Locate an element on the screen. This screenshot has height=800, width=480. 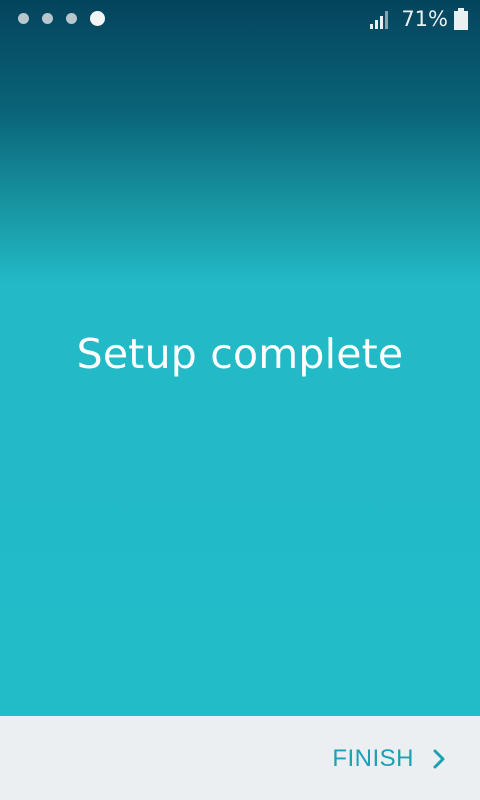
status-indicators: 71% is located at coordinates (418, 19).